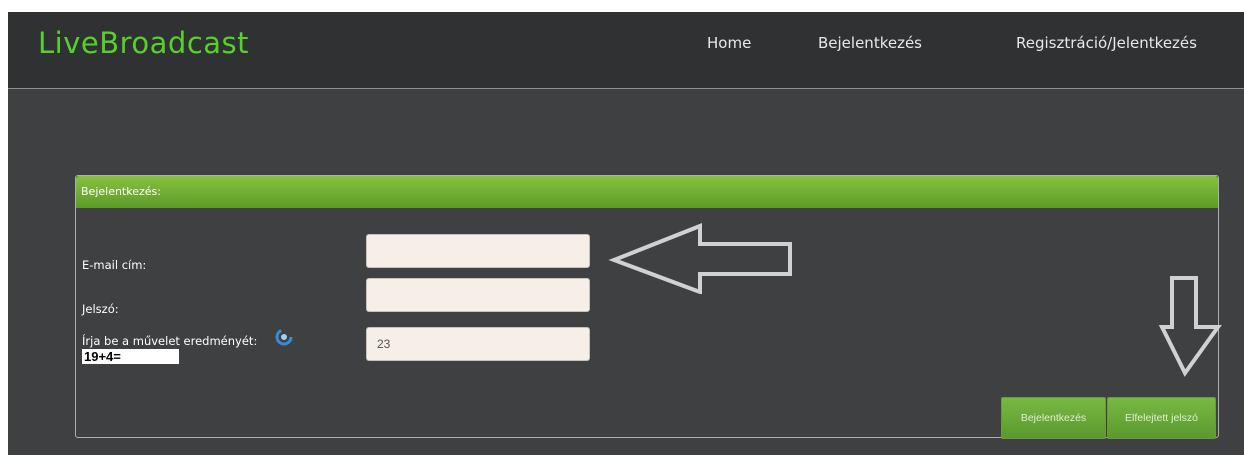  What do you see at coordinates (1161, 418) in the screenshot?
I see `forgot-password-button: Elfelejtett jelszó` at bounding box center [1161, 418].